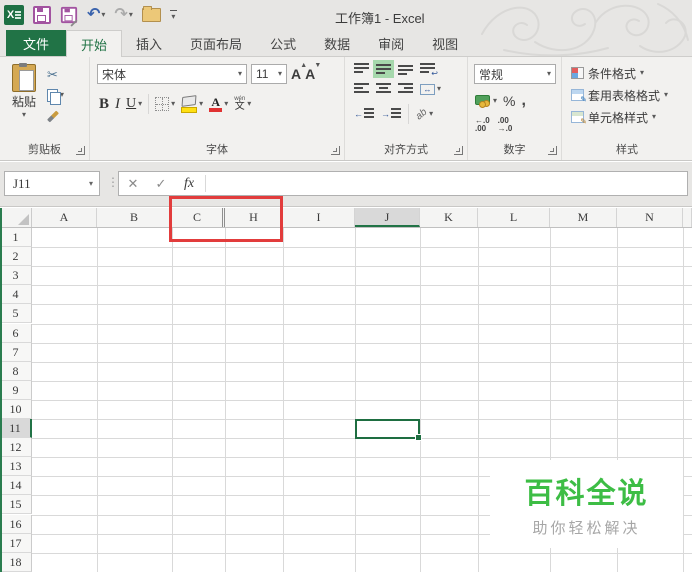  What do you see at coordinates (165, 104) in the screenshot?
I see `borders-button: ▾` at bounding box center [165, 104].